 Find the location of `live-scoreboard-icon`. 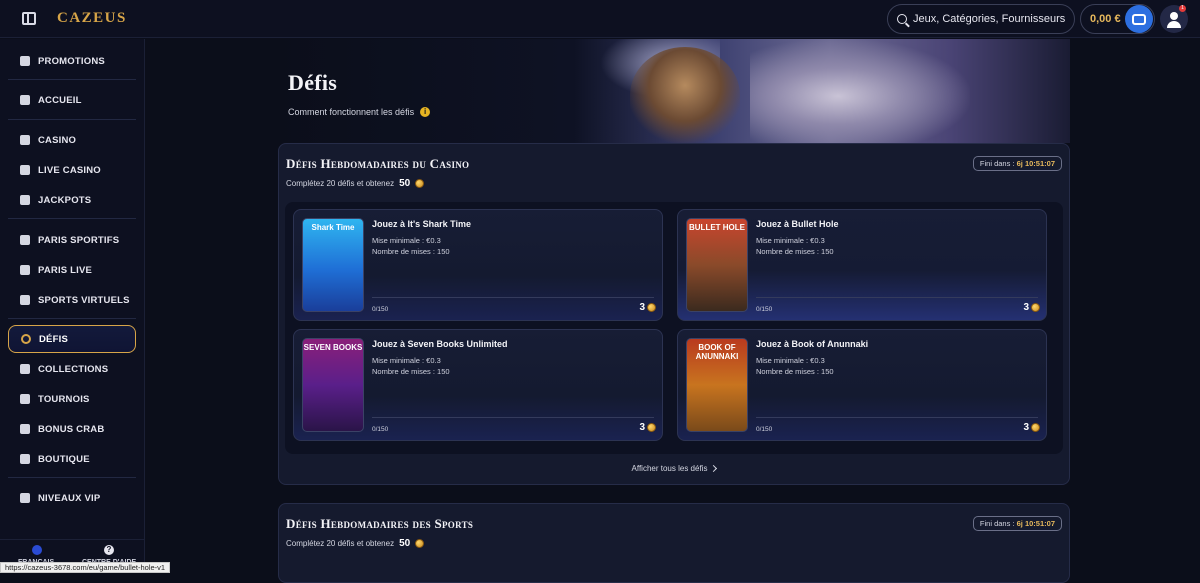

live-scoreboard-icon is located at coordinates (25, 270).